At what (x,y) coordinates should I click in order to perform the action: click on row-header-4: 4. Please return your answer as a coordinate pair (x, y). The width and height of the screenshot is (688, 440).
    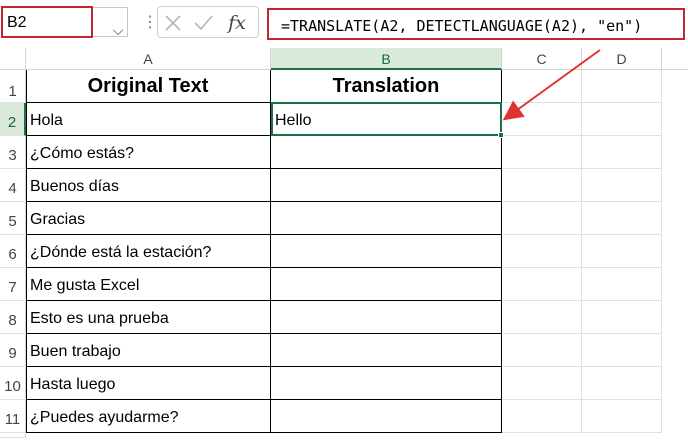
    Looking at the image, I should click on (13, 185).